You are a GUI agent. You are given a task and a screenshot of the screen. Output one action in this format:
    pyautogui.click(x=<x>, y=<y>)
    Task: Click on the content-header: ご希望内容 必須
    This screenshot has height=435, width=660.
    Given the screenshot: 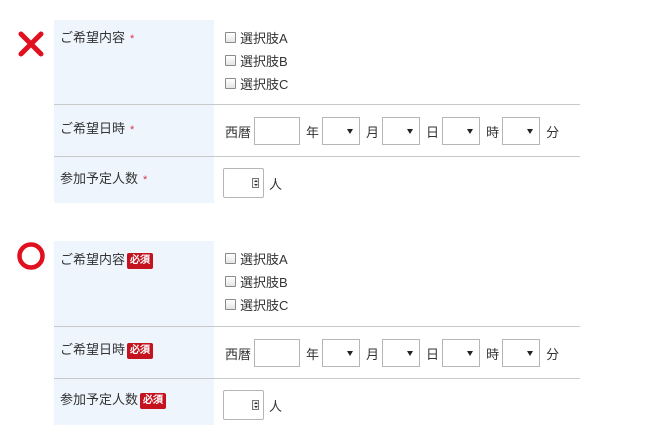 What is the action you would take?
    pyautogui.click(x=134, y=283)
    